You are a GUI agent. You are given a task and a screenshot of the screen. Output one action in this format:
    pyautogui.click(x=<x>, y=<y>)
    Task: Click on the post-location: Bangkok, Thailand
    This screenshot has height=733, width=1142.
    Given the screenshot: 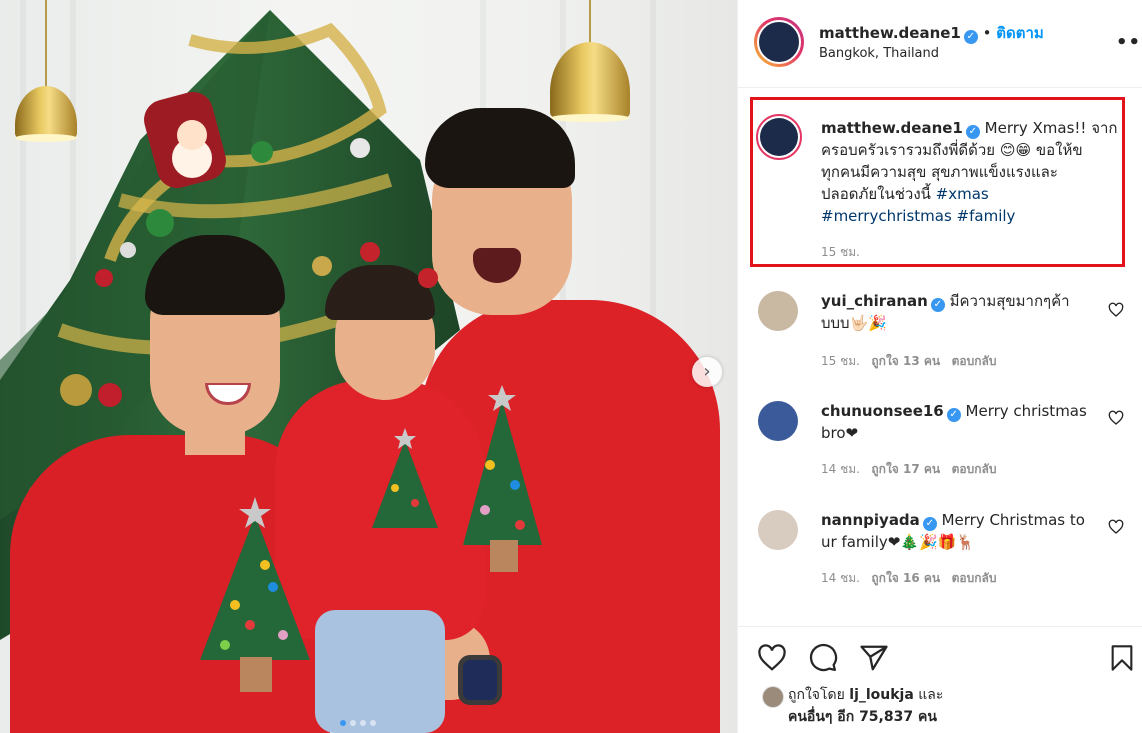 What is the action you would take?
    pyautogui.click(x=879, y=53)
    